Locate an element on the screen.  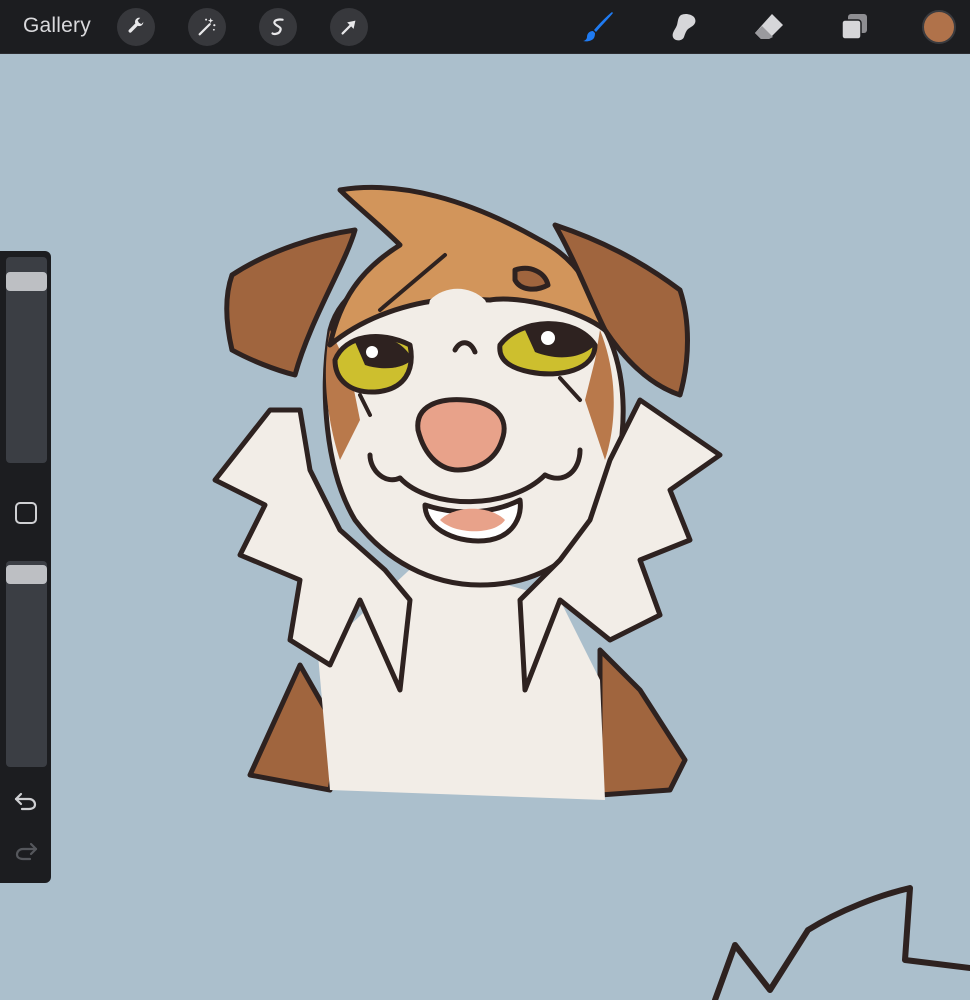
color-picker-button is located at coordinates (939, 27).